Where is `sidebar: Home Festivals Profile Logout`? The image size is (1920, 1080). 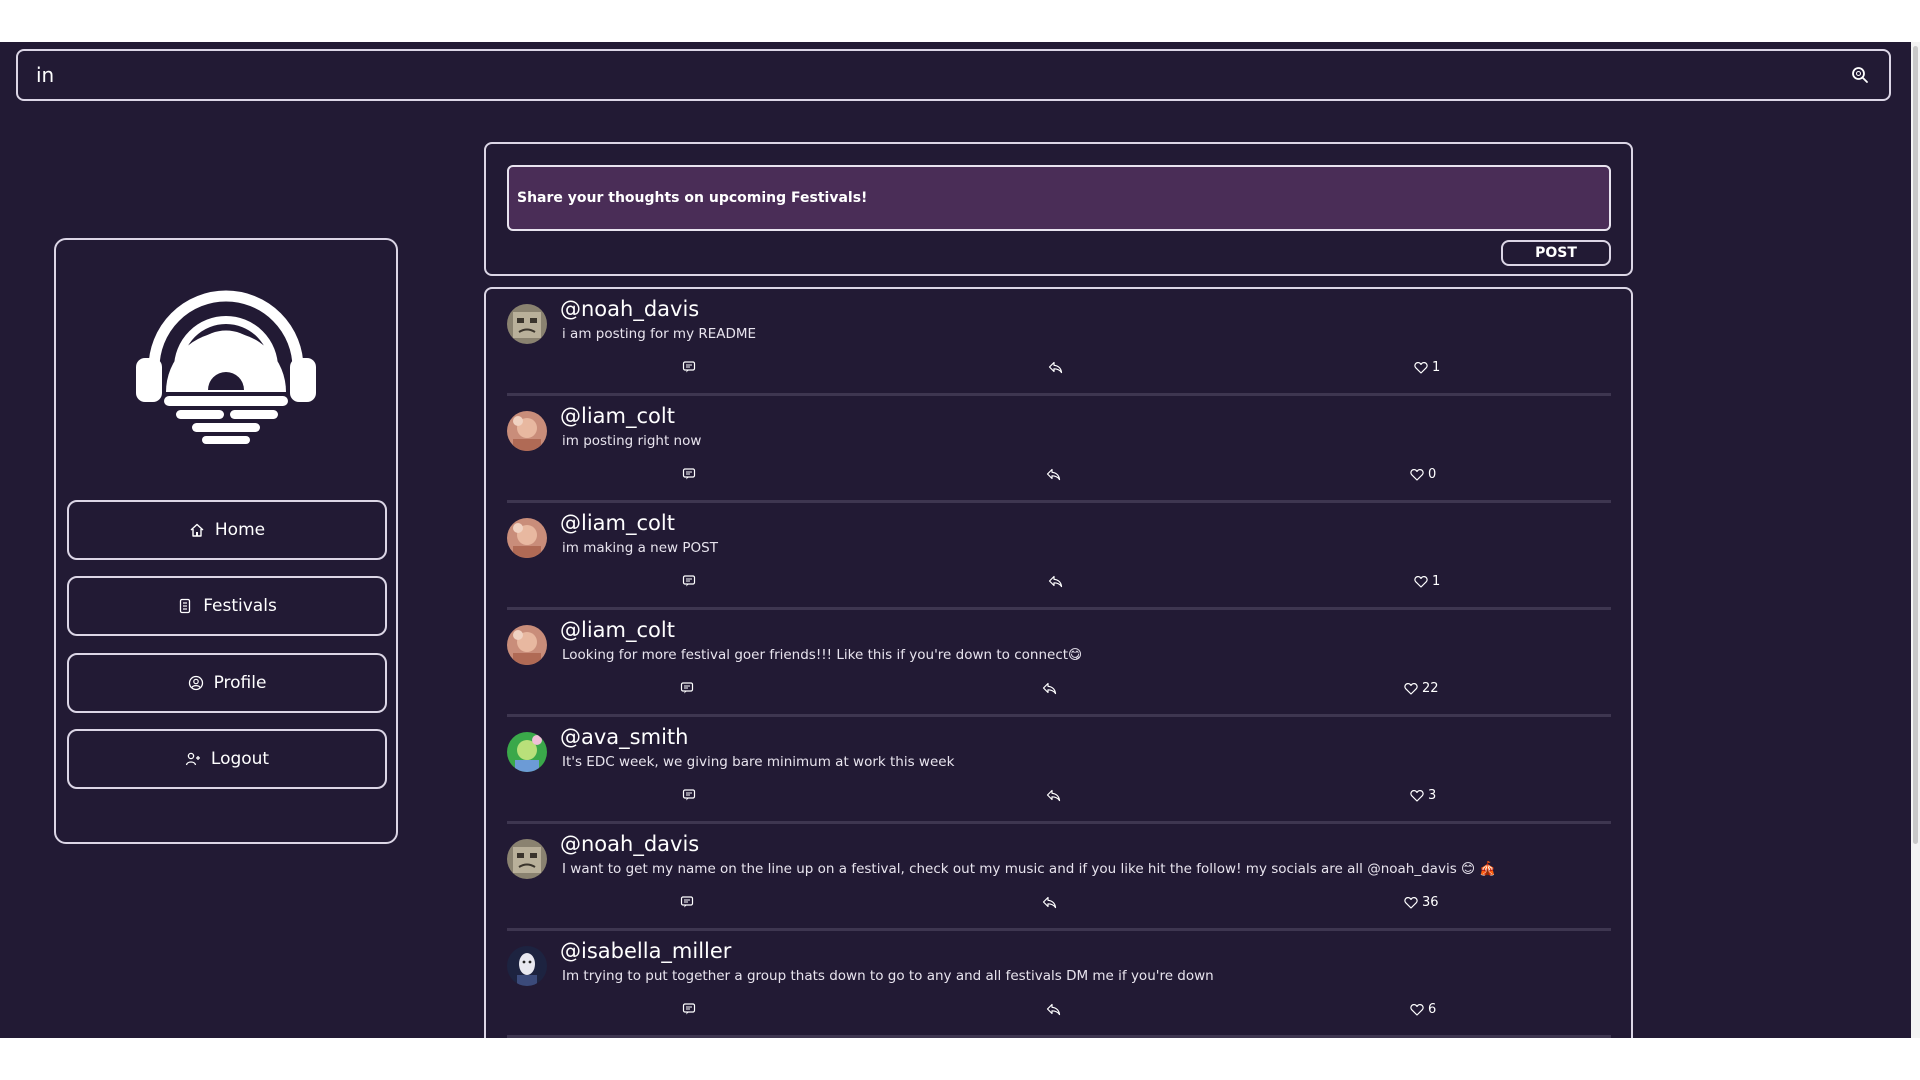 sidebar: Home Festivals Profile Logout is located at coordinates (226, 541).